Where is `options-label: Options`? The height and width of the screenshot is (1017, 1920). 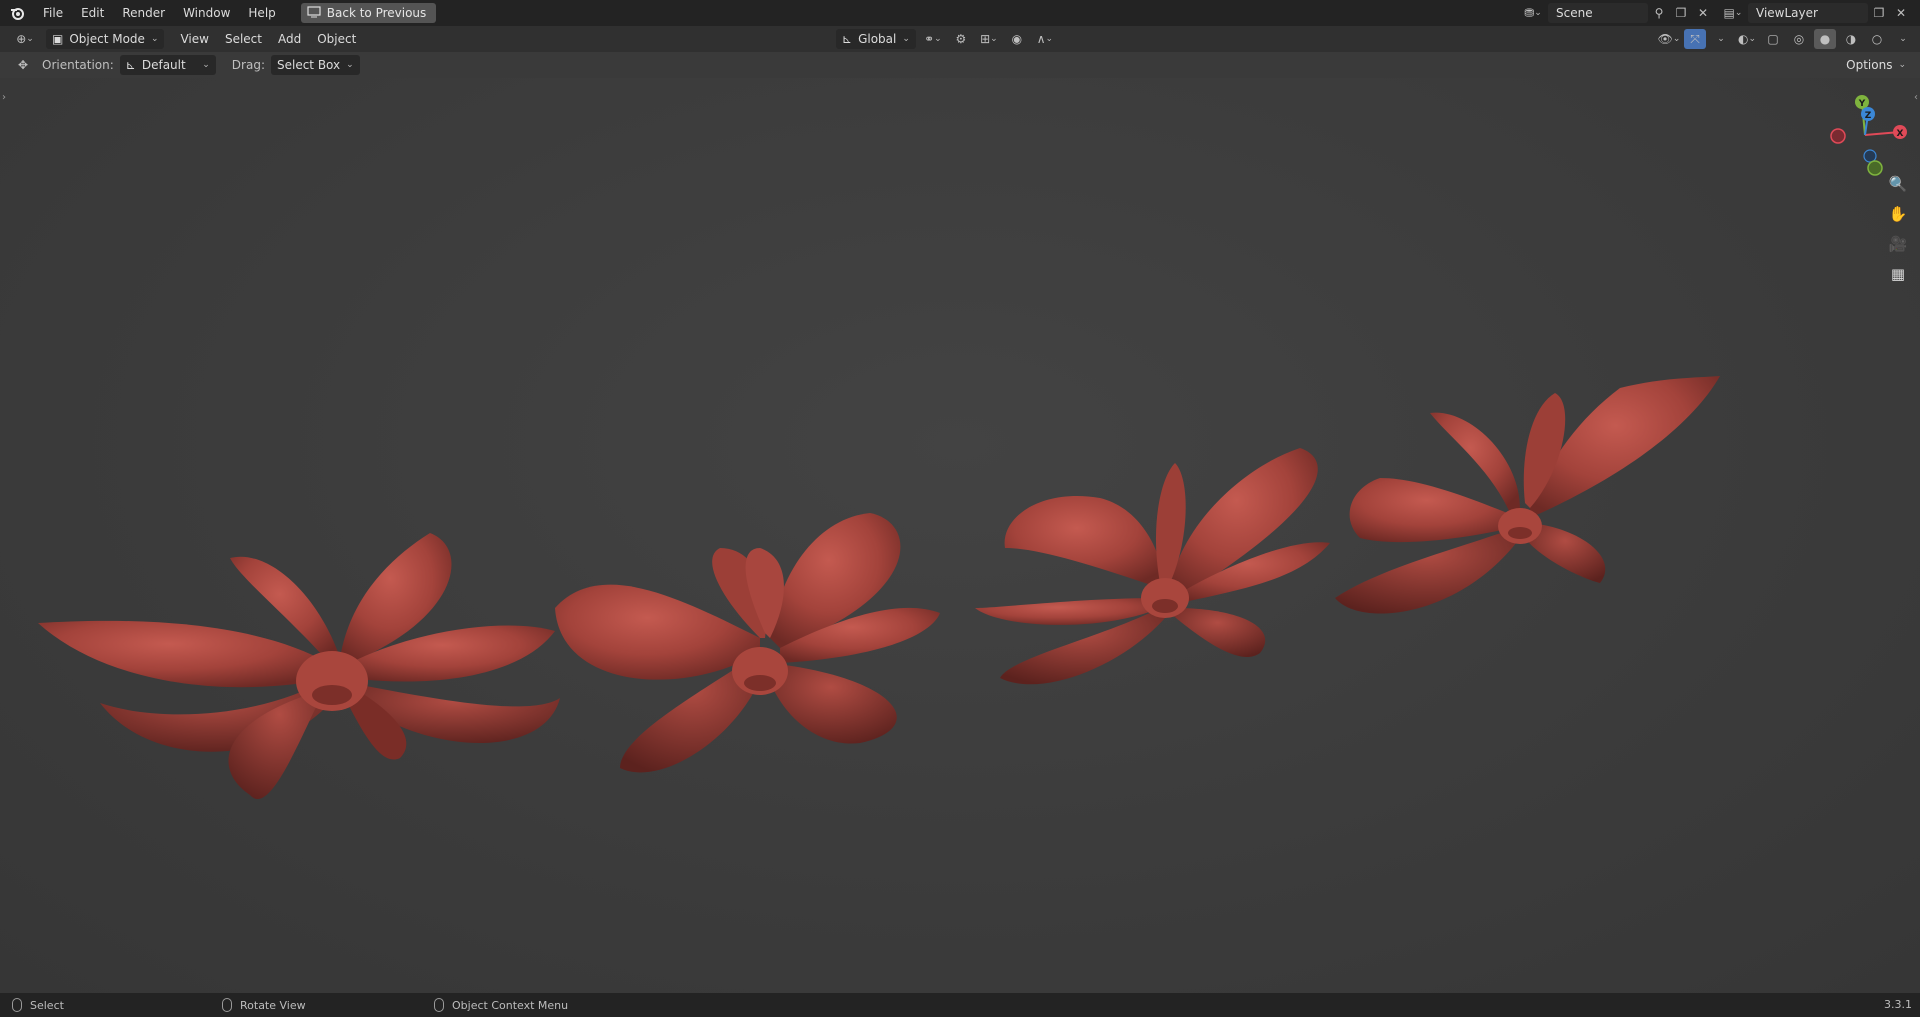
options-label: Options is located at coordinates (1869, 65).